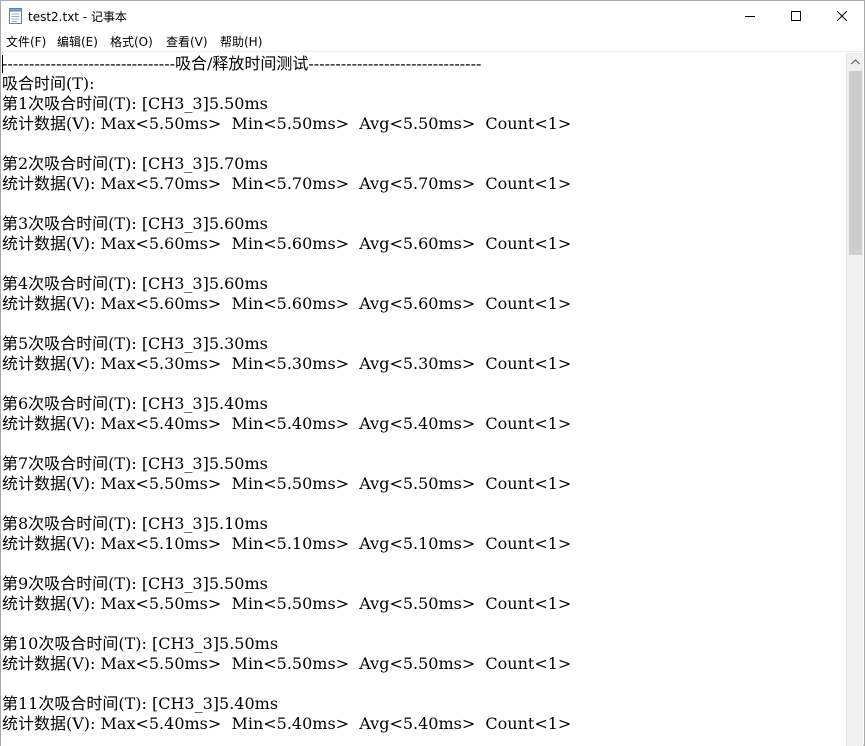  I want to click on text-line: 第1次吸合时间(T): [CH3_3]5.50ms, so click(135, 103).